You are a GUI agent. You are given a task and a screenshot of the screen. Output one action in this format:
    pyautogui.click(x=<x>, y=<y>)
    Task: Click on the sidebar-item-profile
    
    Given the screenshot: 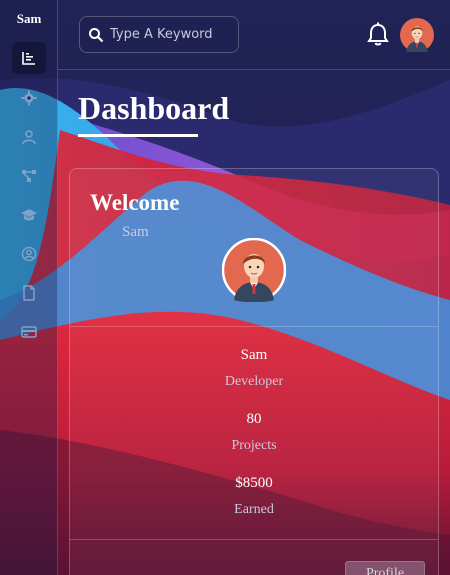 What is the action you would take?
    pyautogui.click(x=29, y=137)
    